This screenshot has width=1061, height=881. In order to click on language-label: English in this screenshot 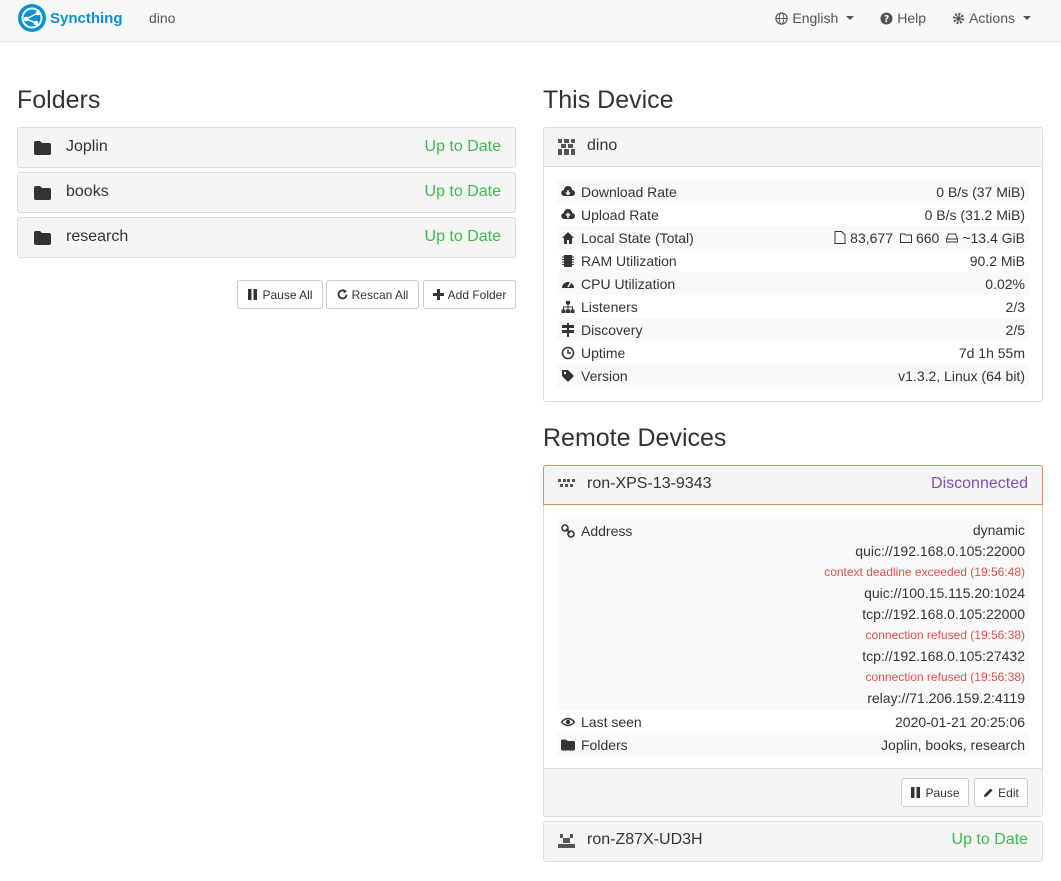, I will do `click(815, 18)`.